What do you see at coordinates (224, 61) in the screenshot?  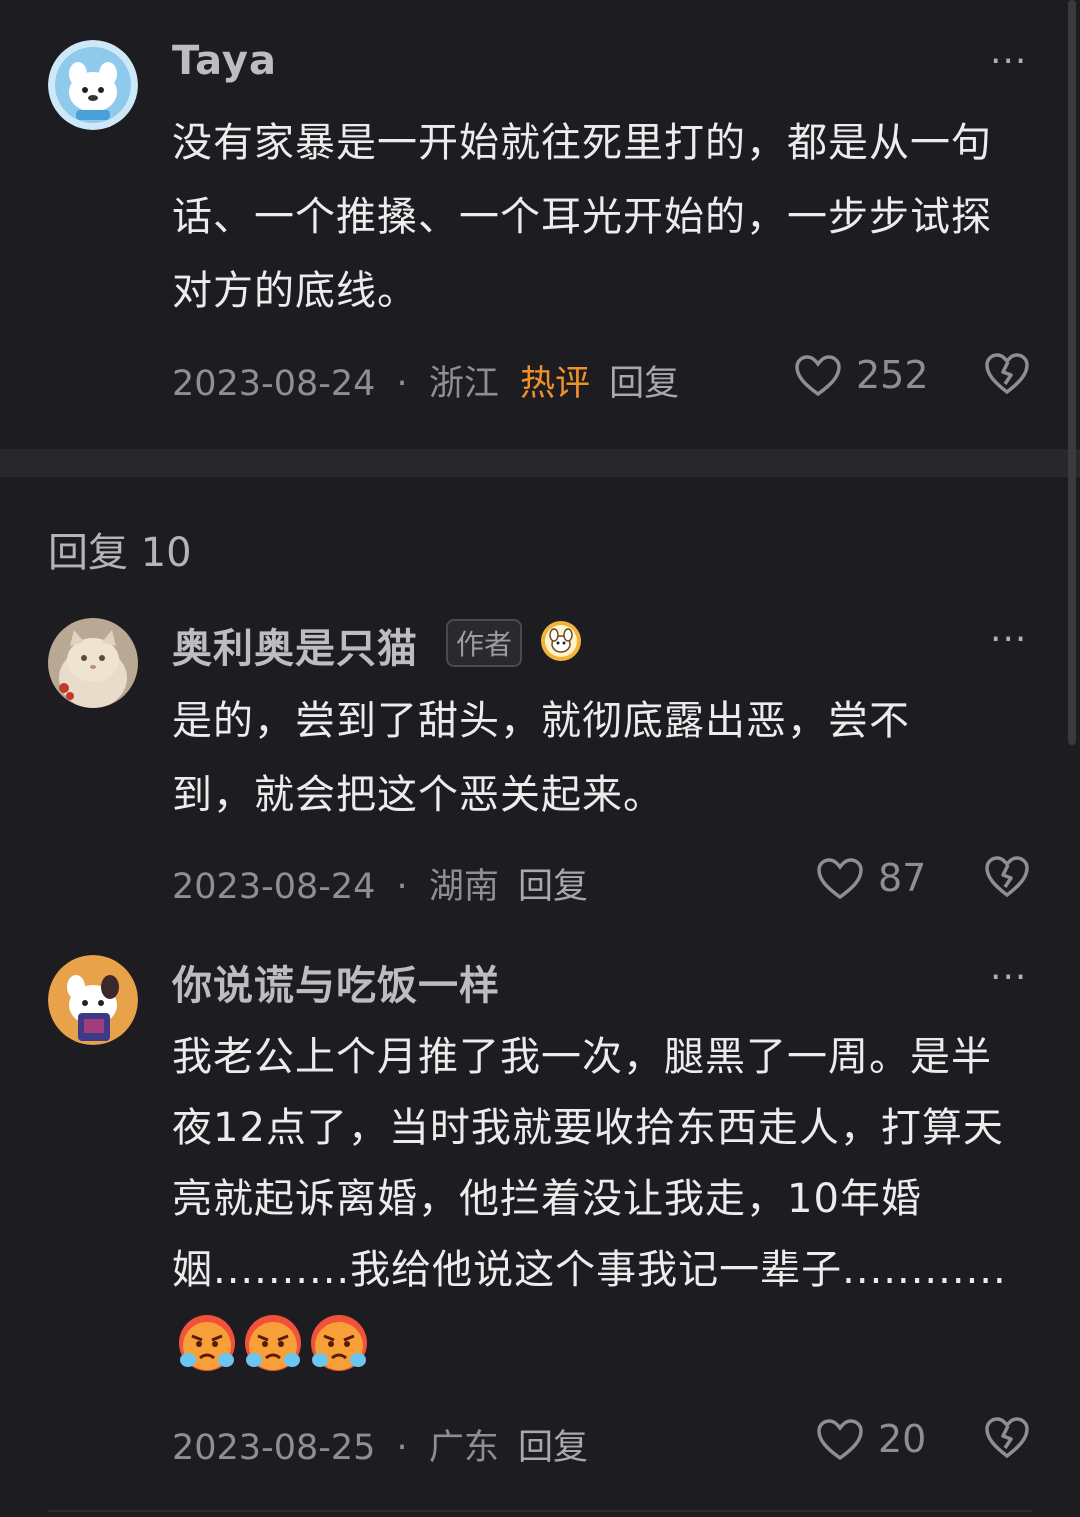 I see `username: Taya` at bounding box center [224, 61].